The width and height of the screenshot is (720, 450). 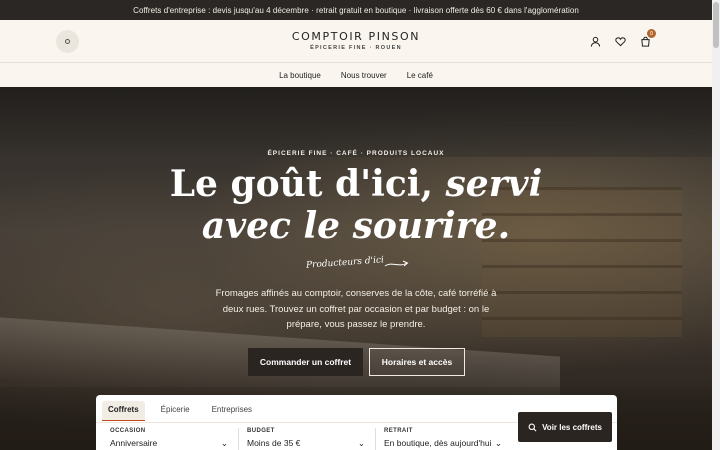 What do you see at coordinates (356, 48) in the screenshot?
I see `brand-tagline: ÉPICERIE FINE · ROUEN` at bounding box center [356, 48].